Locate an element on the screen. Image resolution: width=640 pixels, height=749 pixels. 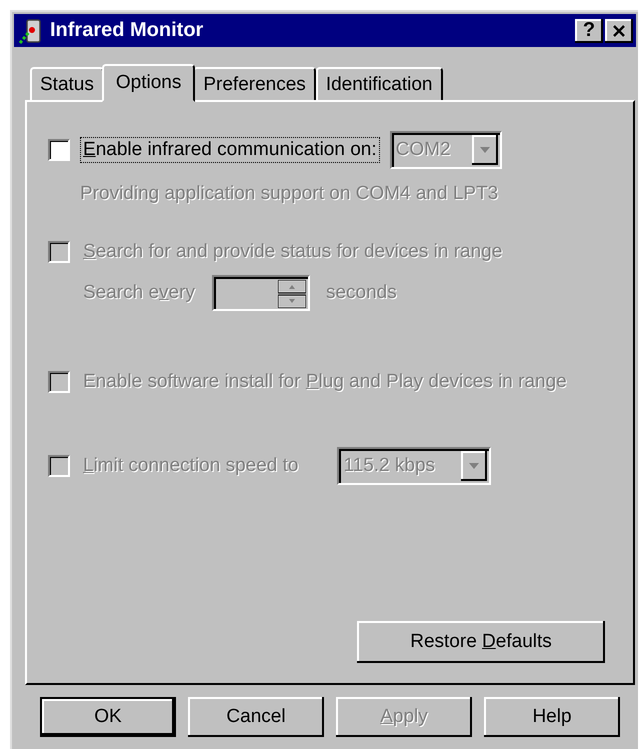
number-field is located at coordinates (261, 293).